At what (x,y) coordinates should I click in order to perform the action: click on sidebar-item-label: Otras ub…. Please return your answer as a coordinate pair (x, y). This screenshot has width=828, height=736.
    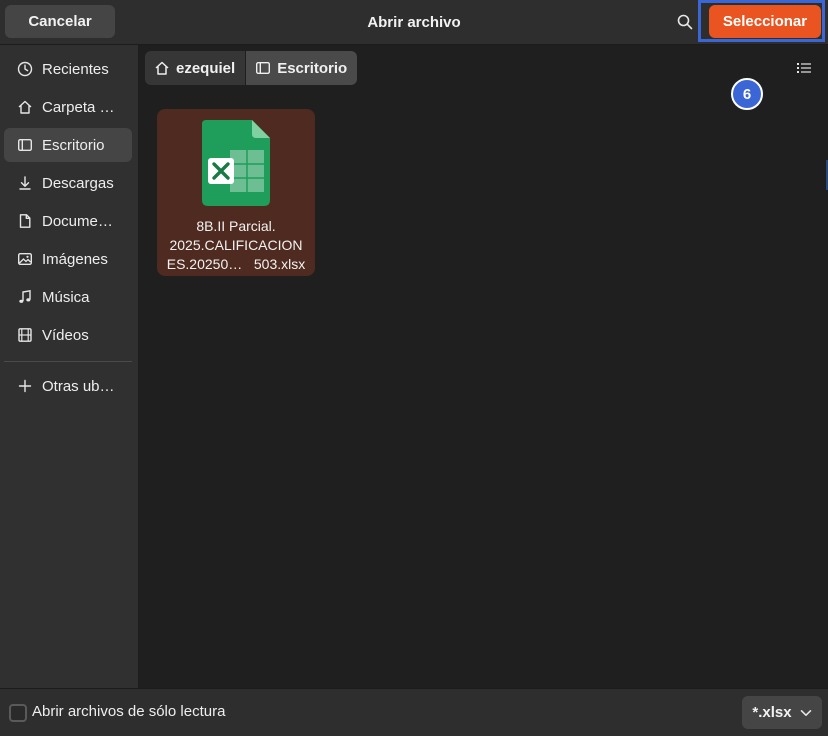
    Looking at the image, I should click on (78, 386).